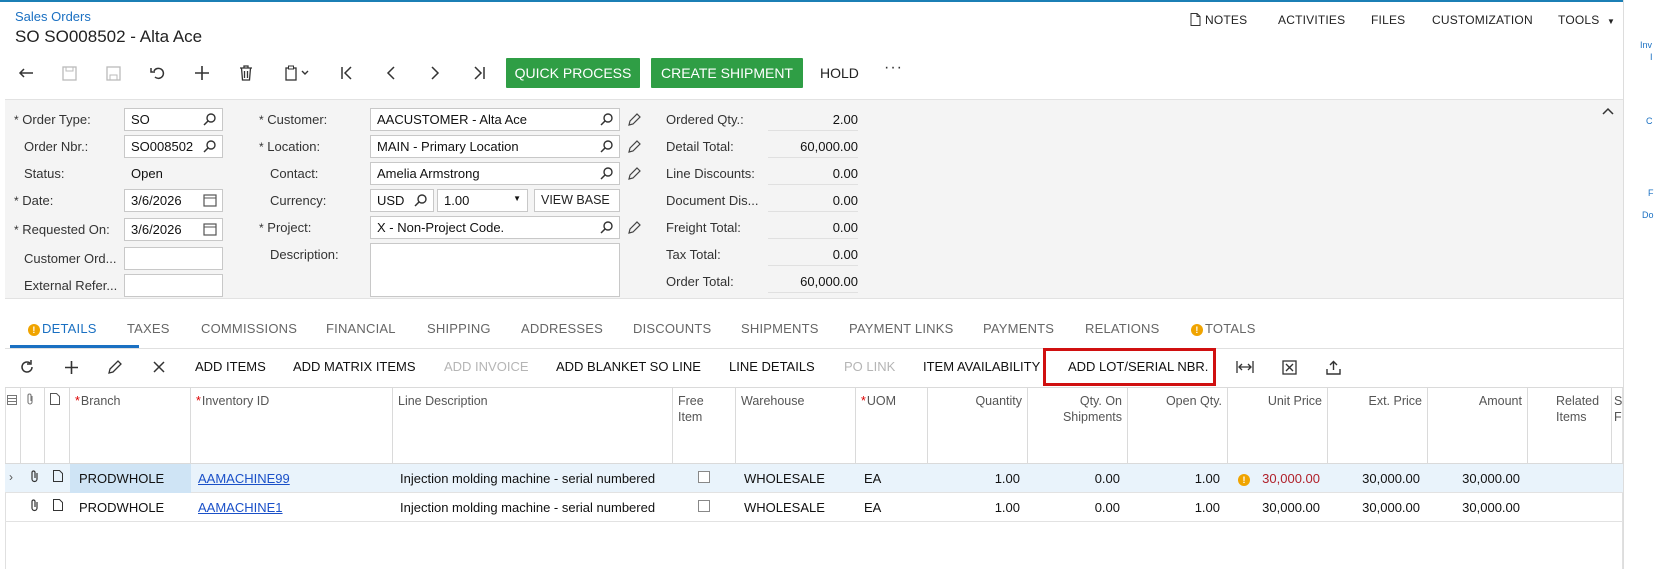  I want to click on add-icon, so click(202, 73).